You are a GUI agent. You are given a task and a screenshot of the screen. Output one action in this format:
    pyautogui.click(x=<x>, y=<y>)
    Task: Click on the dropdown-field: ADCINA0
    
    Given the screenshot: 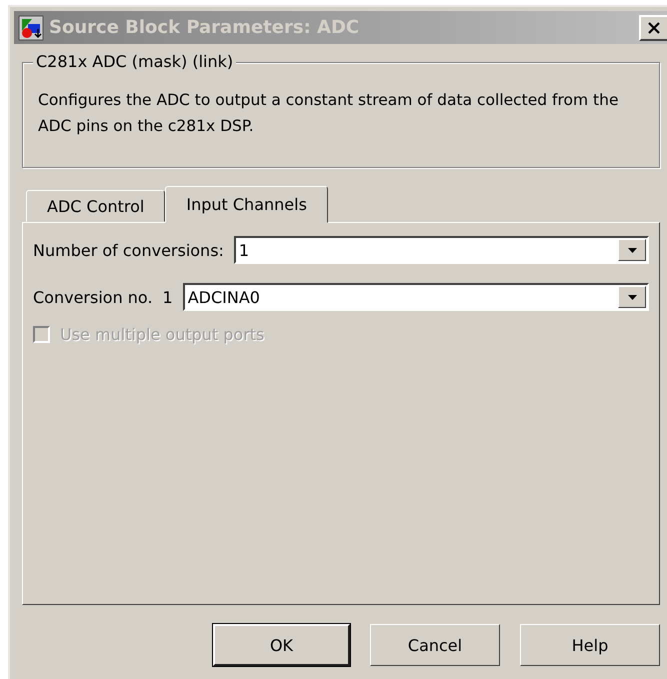 What is the action you would take?
    pyautogui.click(x=415, y=297)
    